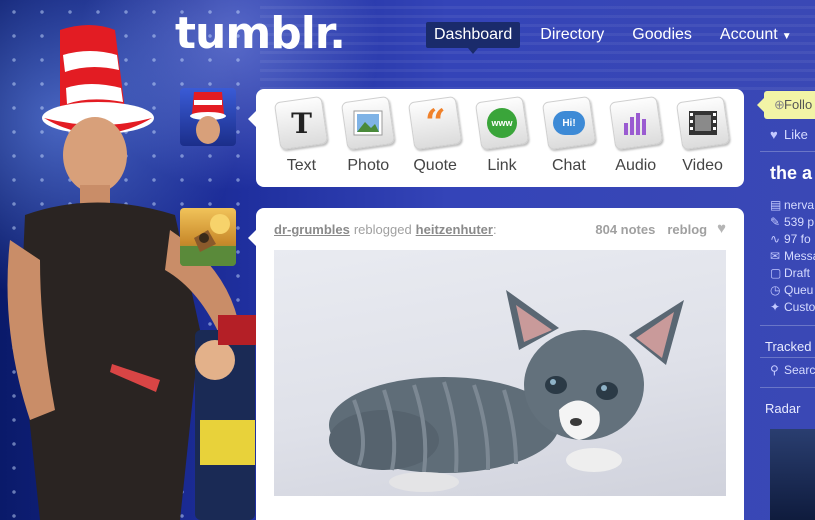 The width and height of the screenshot is (815, 520). I want to click on user-avatar, so click(208, 117).